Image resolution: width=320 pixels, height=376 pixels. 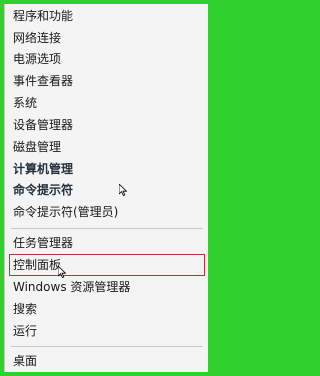 What do you see at coordinates (107, 125) in the screenshot?
I see `menu-item-device-manager: 设备管理器` at bounding box center [107, 125].